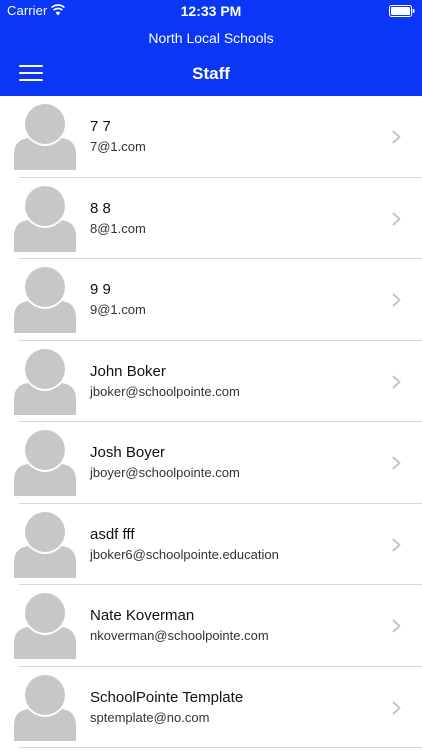 The height and width of the screenshot is (750, 422). What do you see at coordinates (118, 309) in the screenshot?
I see `staff-email: 9@1.com` at bounding box center [118, 309].